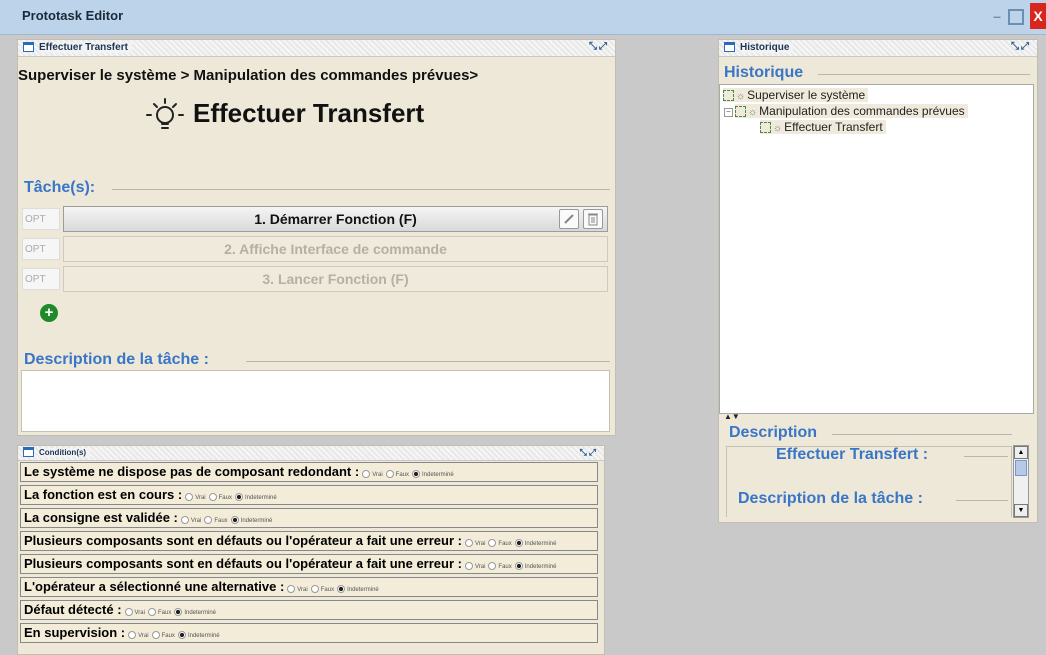  I want to click on splitter-arrows: ▲▼, so click(732, 416).